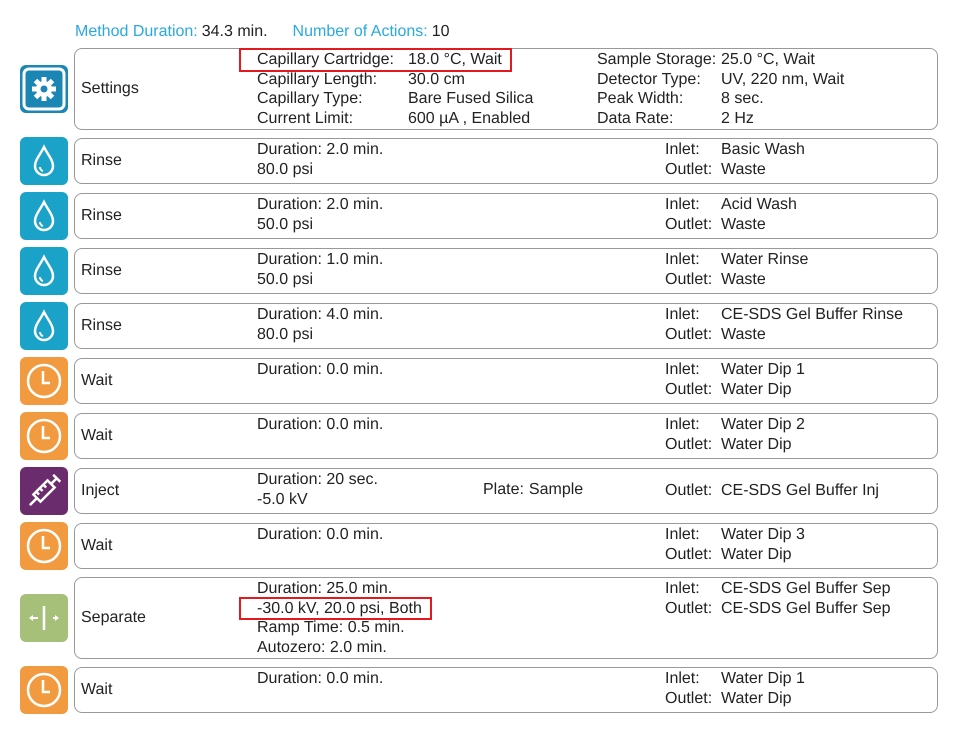 This screenshot has width=955, height=736. What do you see at coordinates (469, 118) in the screenshot?
I see `setting-value: 600 µA , Enabled` at bounding box center [469, 118].